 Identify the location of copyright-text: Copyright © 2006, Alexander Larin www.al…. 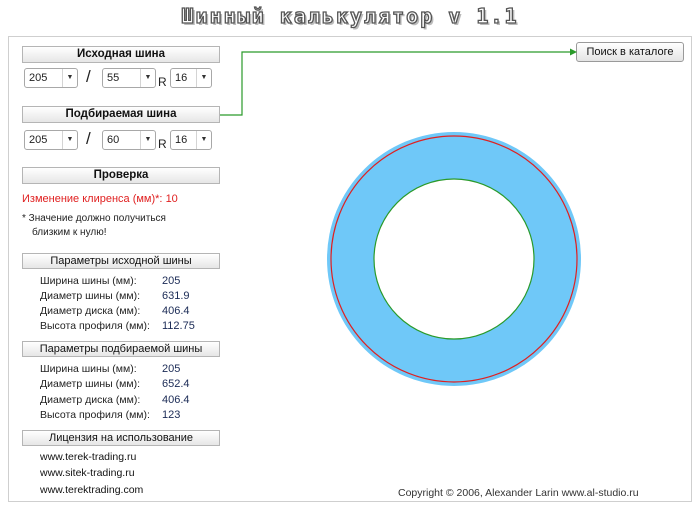
(518, 493).